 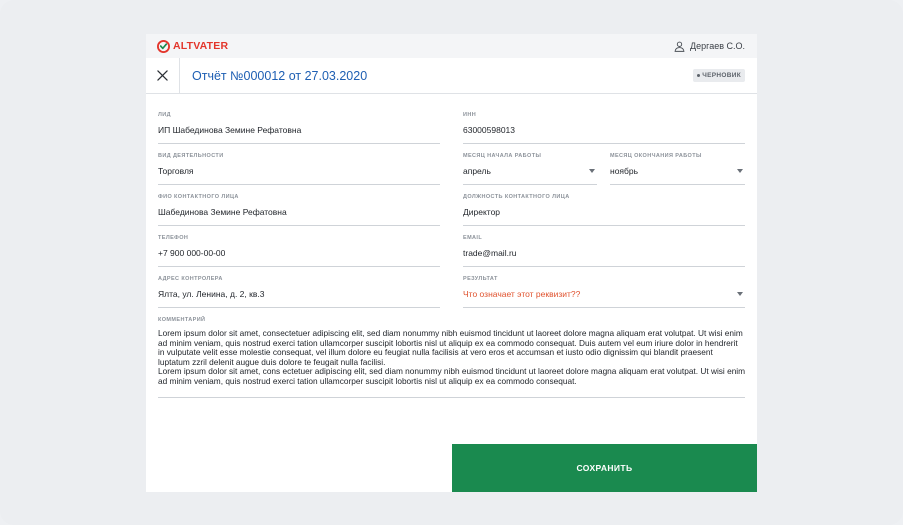 I want to click on user-icon, so click(x=679, y=46).